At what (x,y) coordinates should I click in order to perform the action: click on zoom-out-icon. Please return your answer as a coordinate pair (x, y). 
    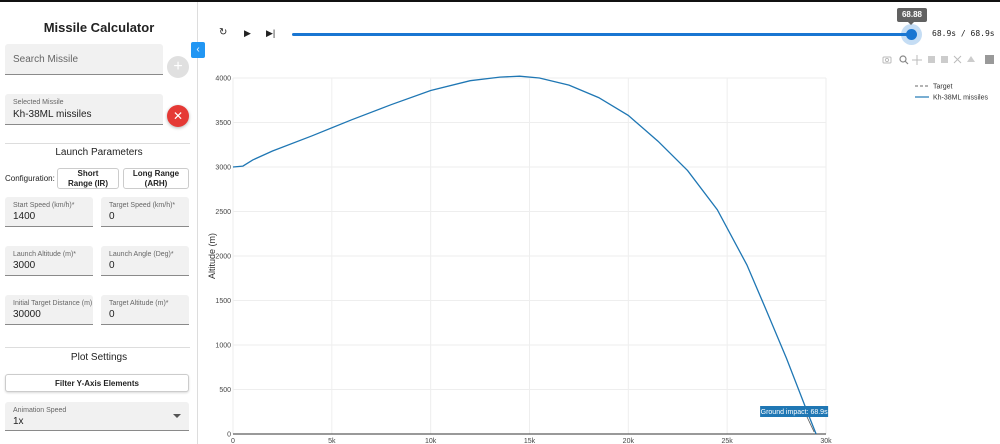
    Looking at the image, I should click on (944, 59).